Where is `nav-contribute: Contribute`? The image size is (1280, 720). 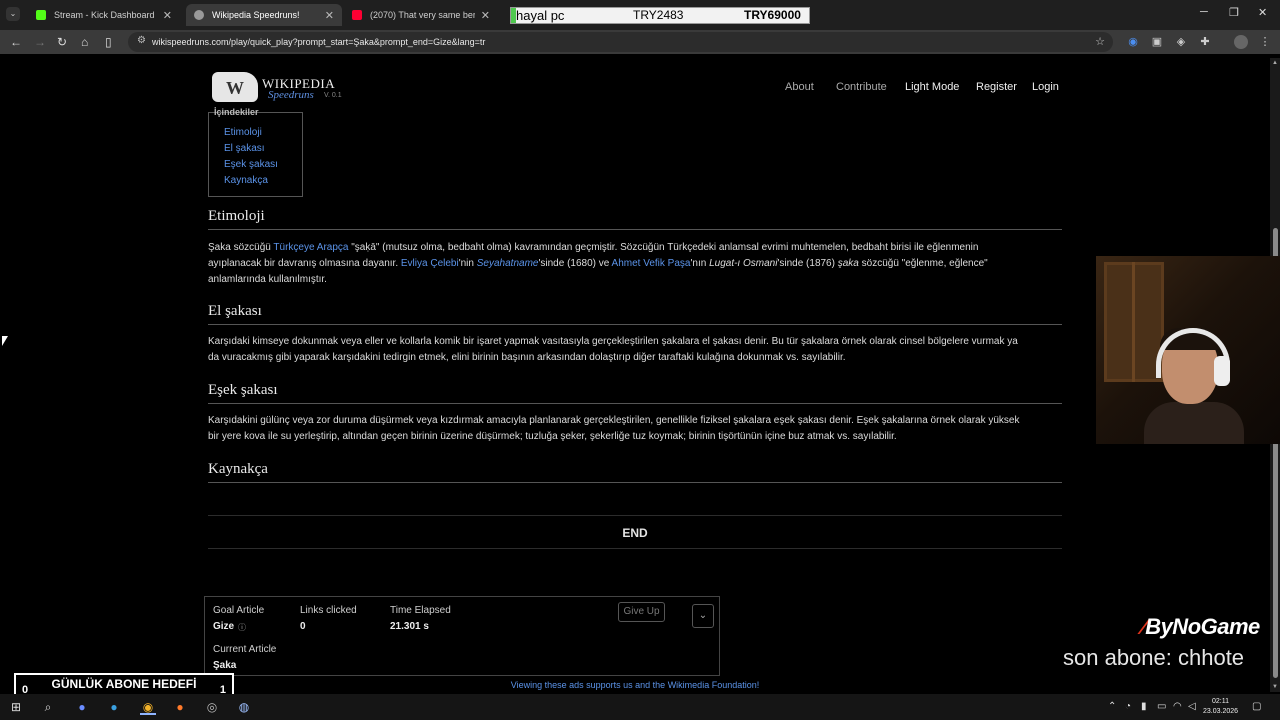
nav-contribute: Contribute is located at coordinates (861, 87).